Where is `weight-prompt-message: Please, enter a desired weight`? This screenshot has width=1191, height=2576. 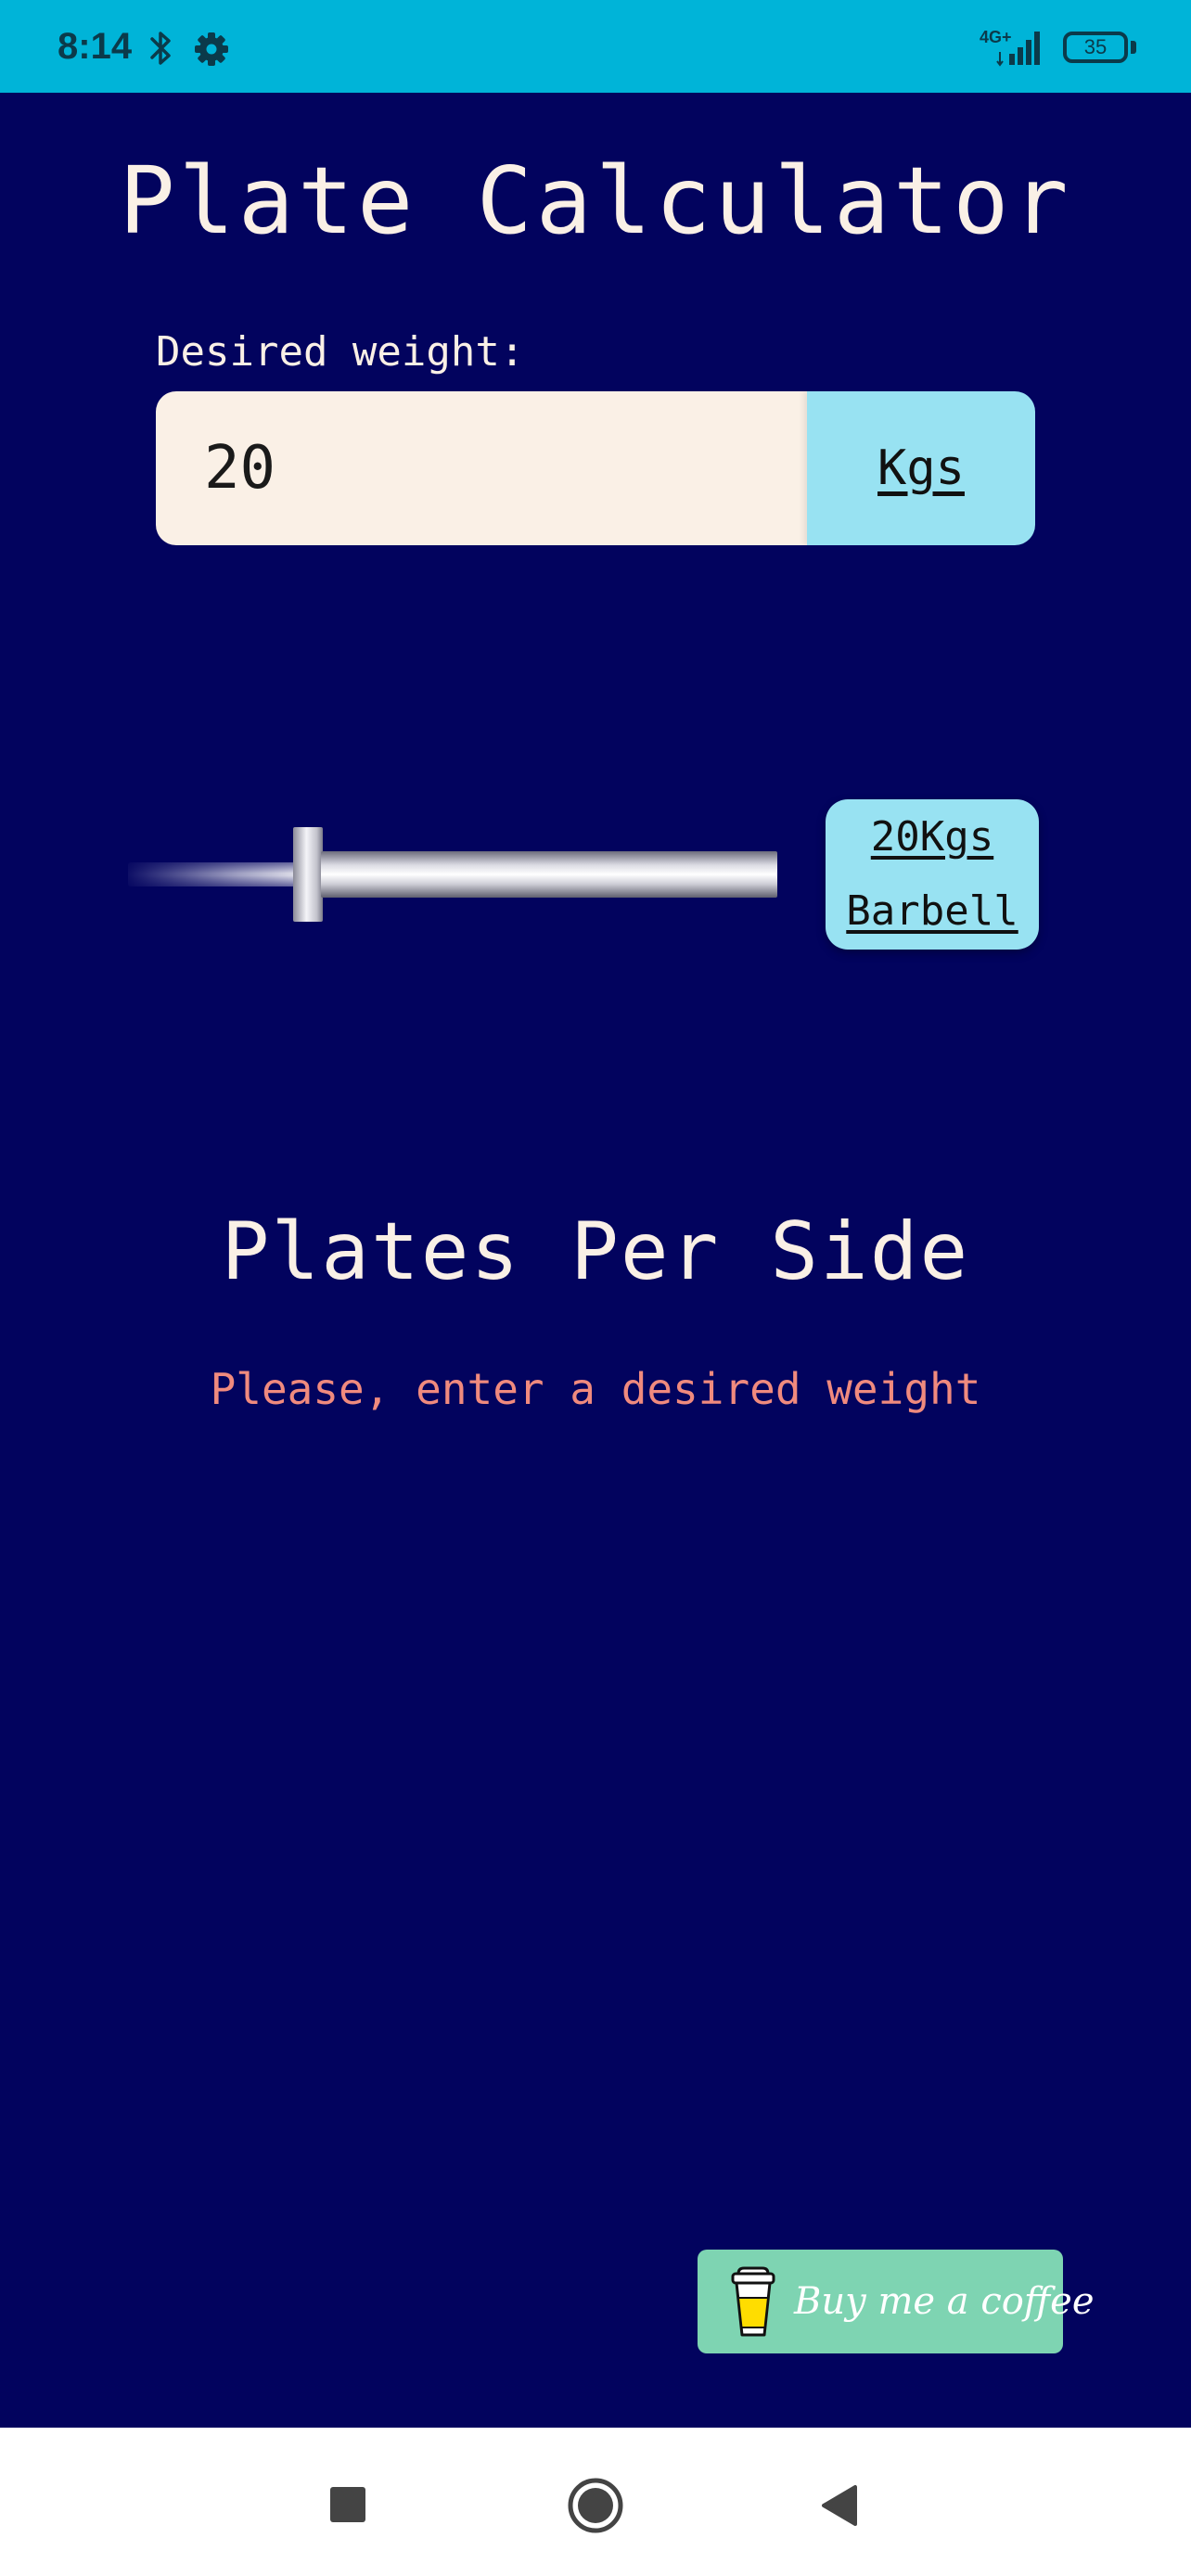
weight-prompt-message: Please, enter a desired weight is located at coordinates (595, 1389).